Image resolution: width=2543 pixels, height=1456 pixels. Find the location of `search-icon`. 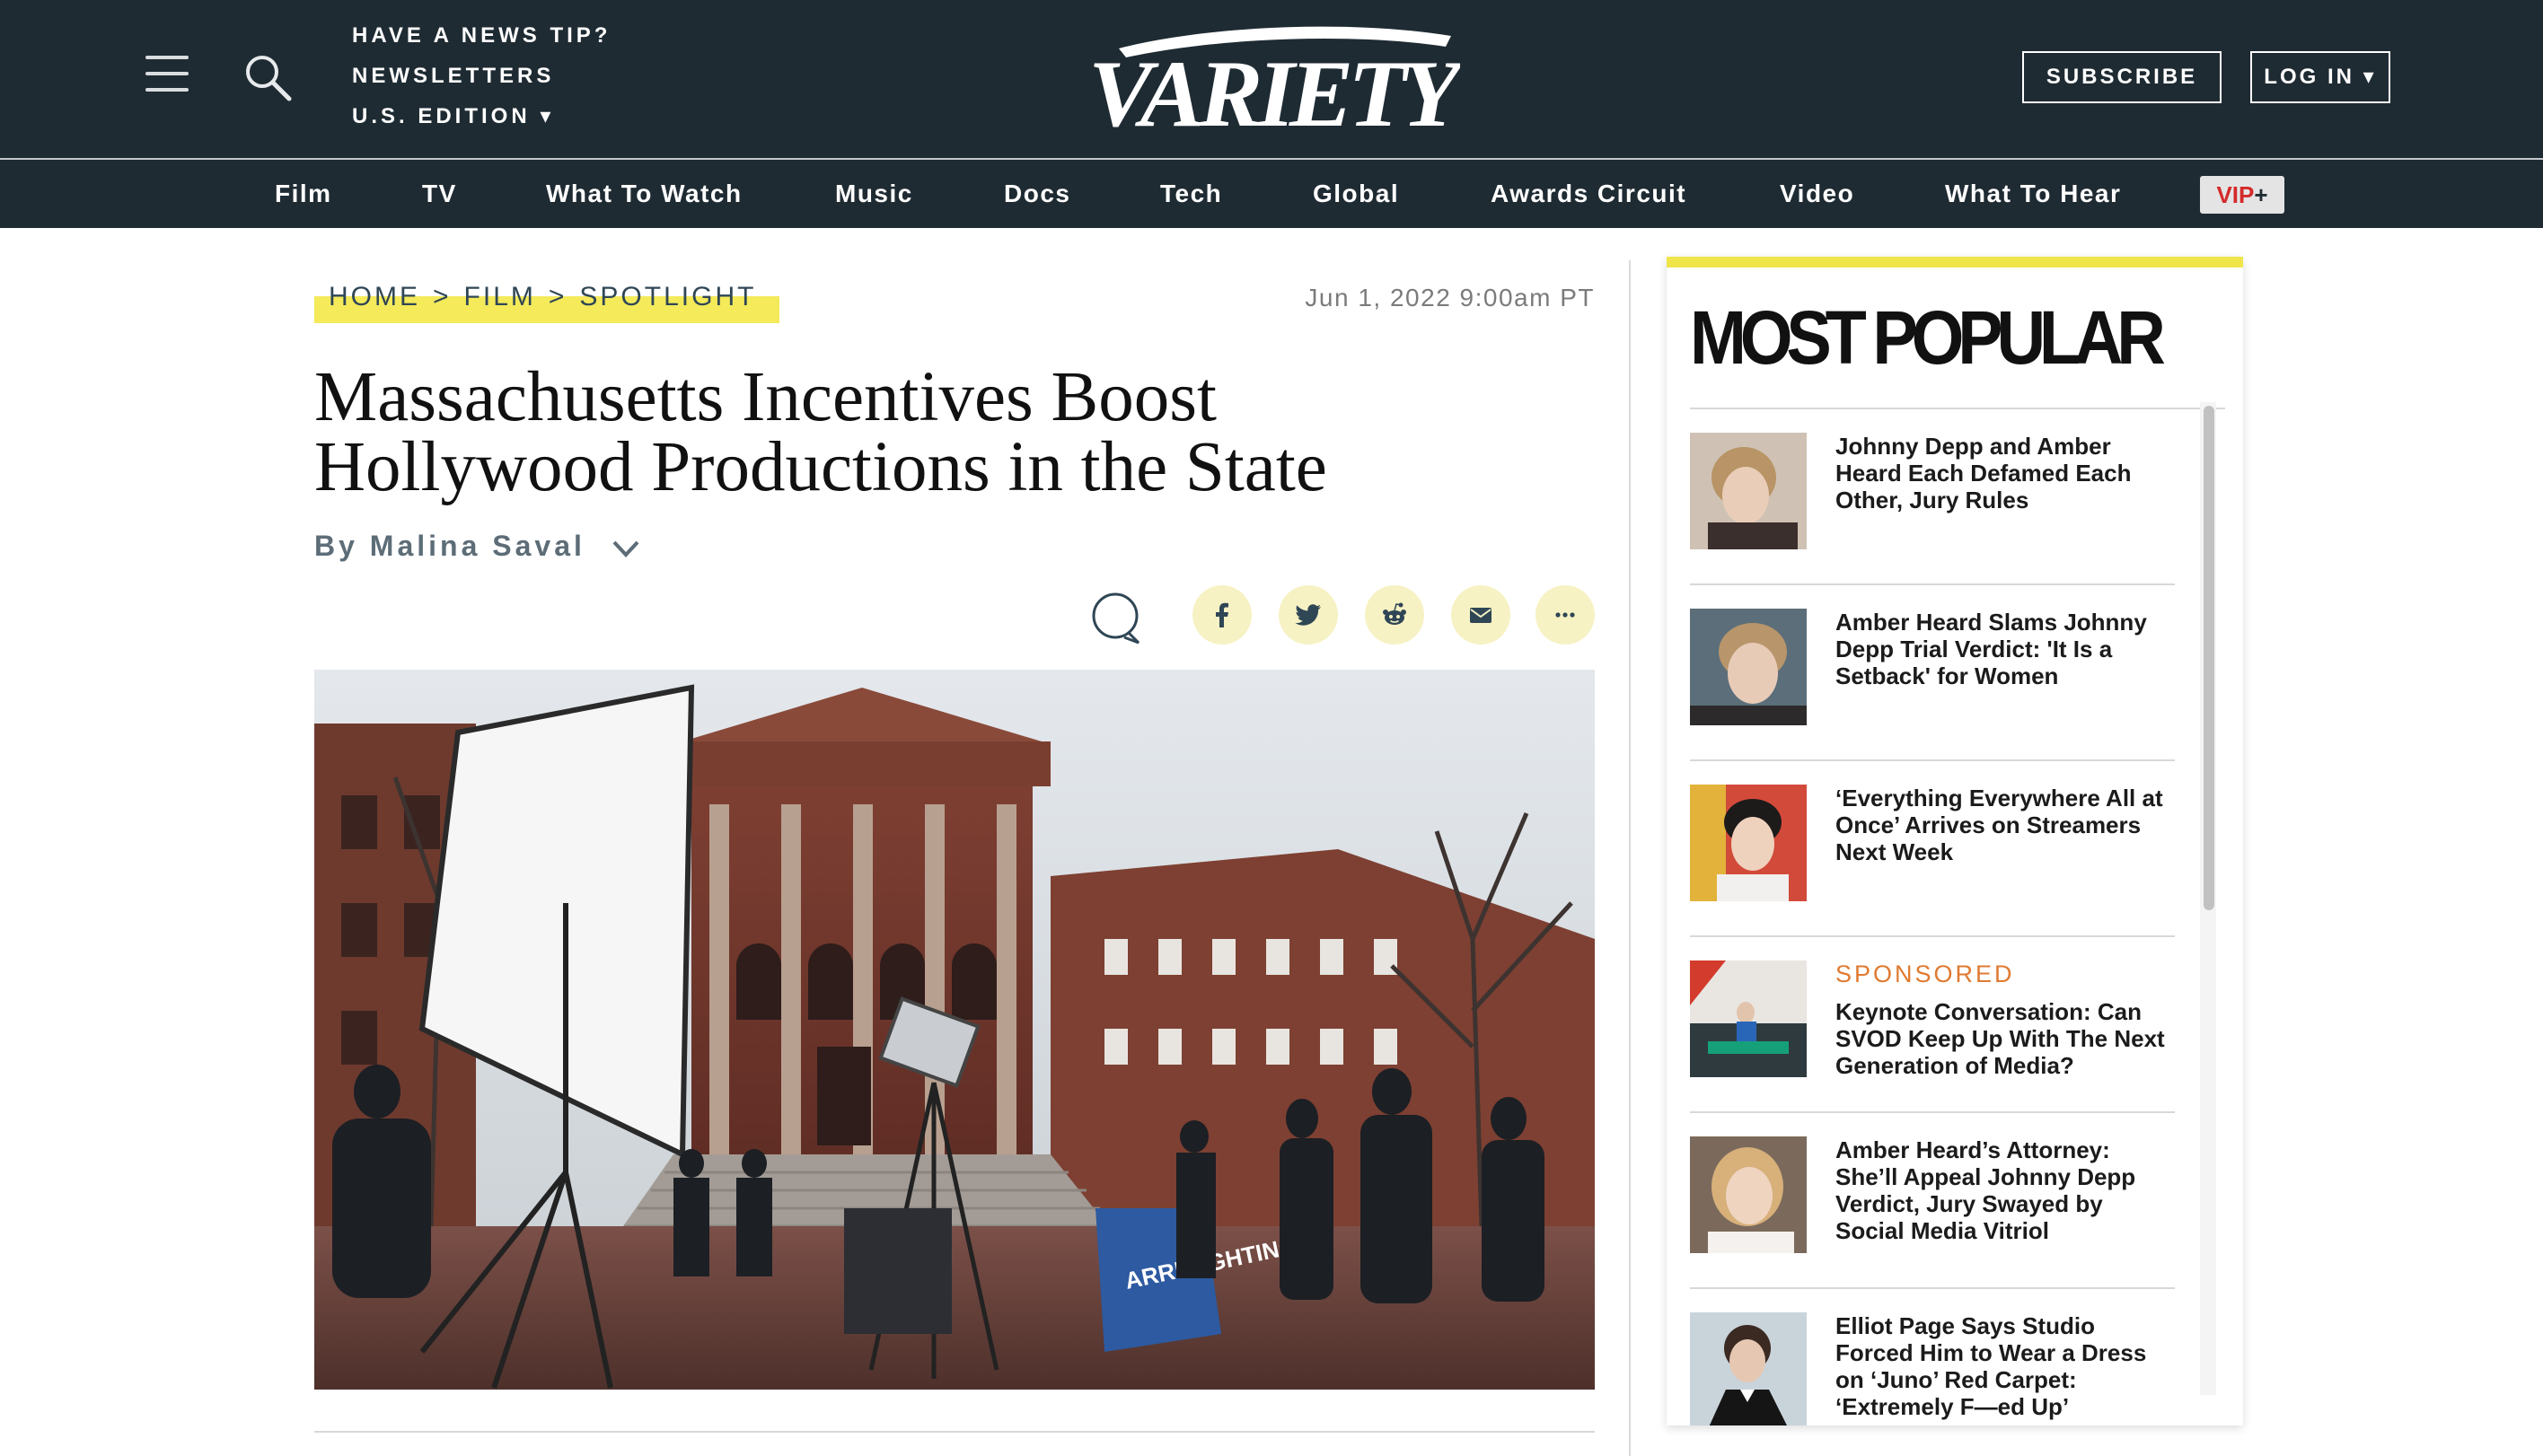

search-icon is located at coordinates (267, 77).